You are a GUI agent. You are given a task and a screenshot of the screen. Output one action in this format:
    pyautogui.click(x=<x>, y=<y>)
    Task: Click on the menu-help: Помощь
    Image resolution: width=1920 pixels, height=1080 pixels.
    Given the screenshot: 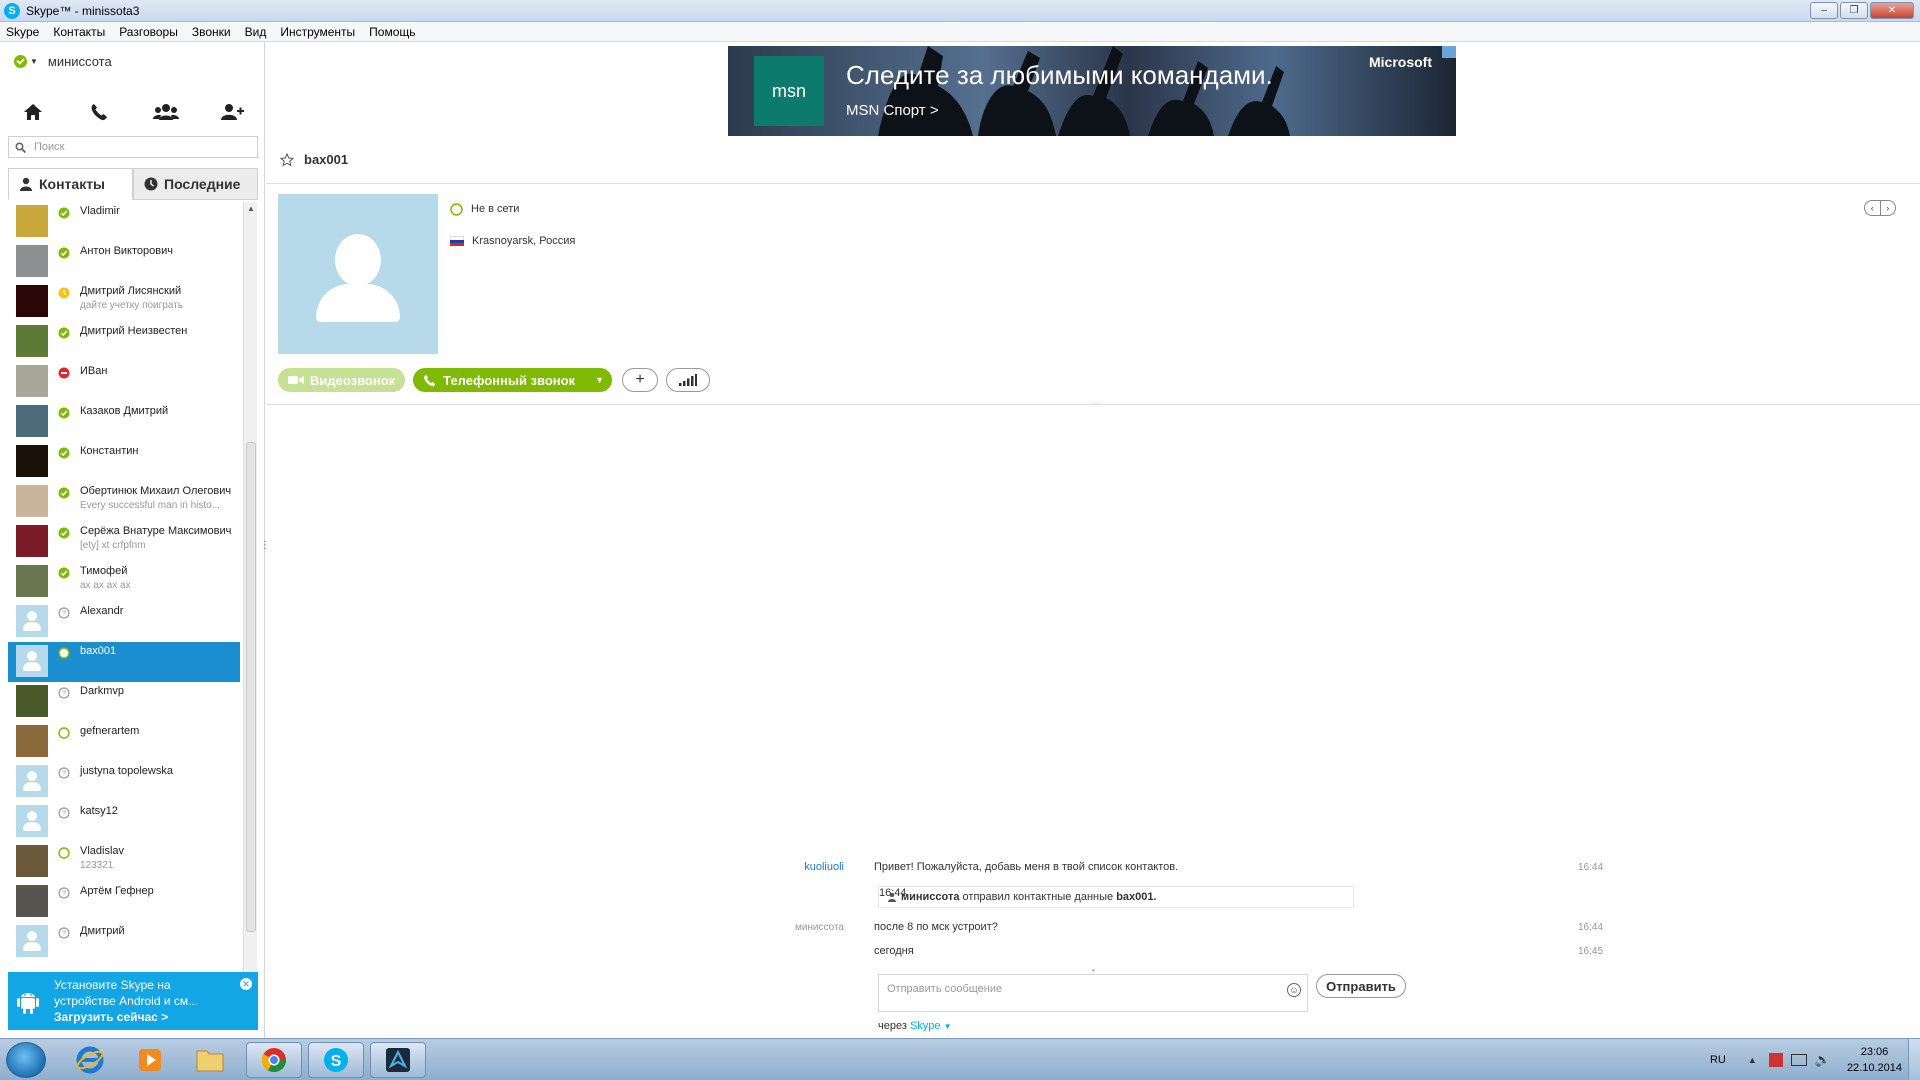 What is the action you would take?
    pyautogui.click(x=392, y=32)
    